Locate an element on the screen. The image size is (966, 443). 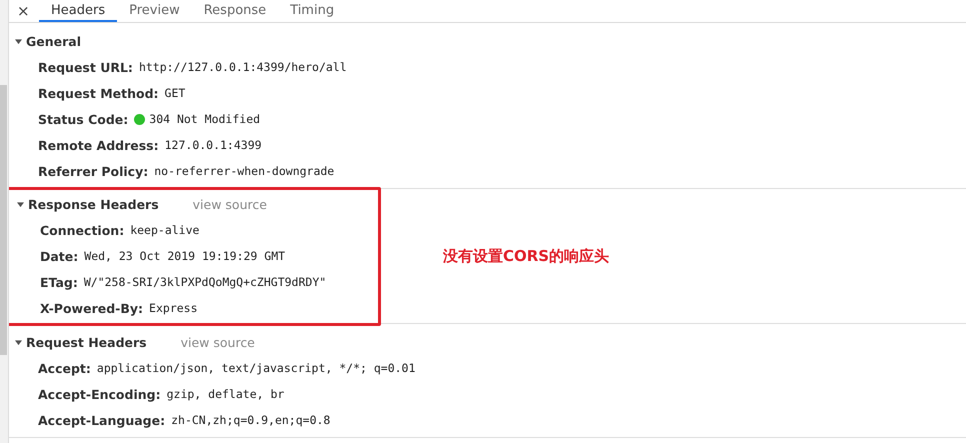
header-value: W/"258-SRI/3klPXPdQoMgQ+cZHGT9dRDY" is located at coordinates (205, 282).